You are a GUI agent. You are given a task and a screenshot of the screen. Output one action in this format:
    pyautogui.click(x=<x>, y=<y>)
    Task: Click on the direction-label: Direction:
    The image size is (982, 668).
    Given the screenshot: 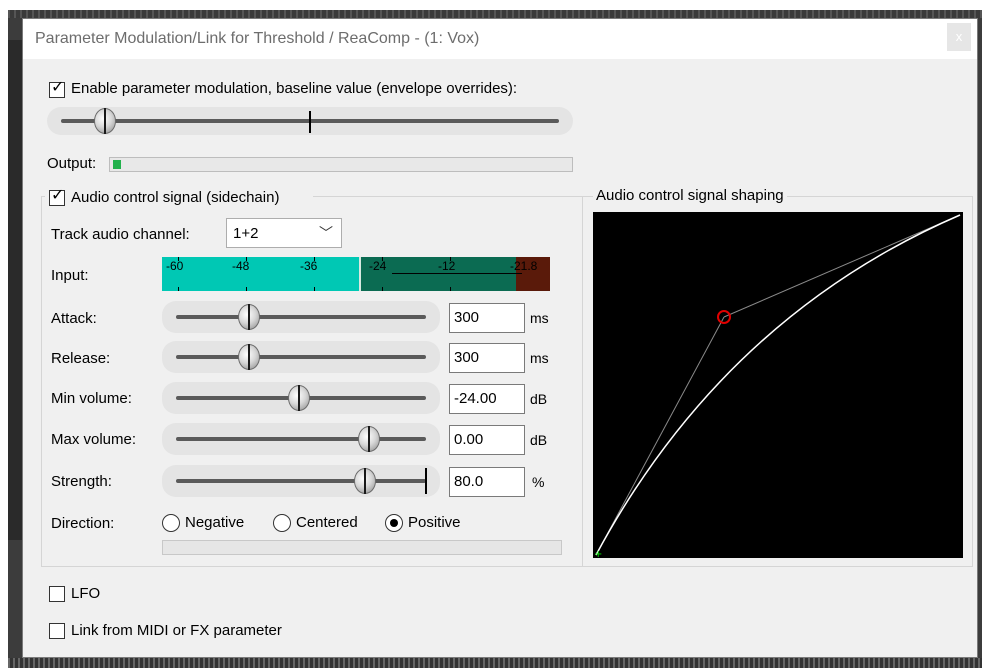 What is the action you would take?
    pyautogui.click(x=83, y=523)
    